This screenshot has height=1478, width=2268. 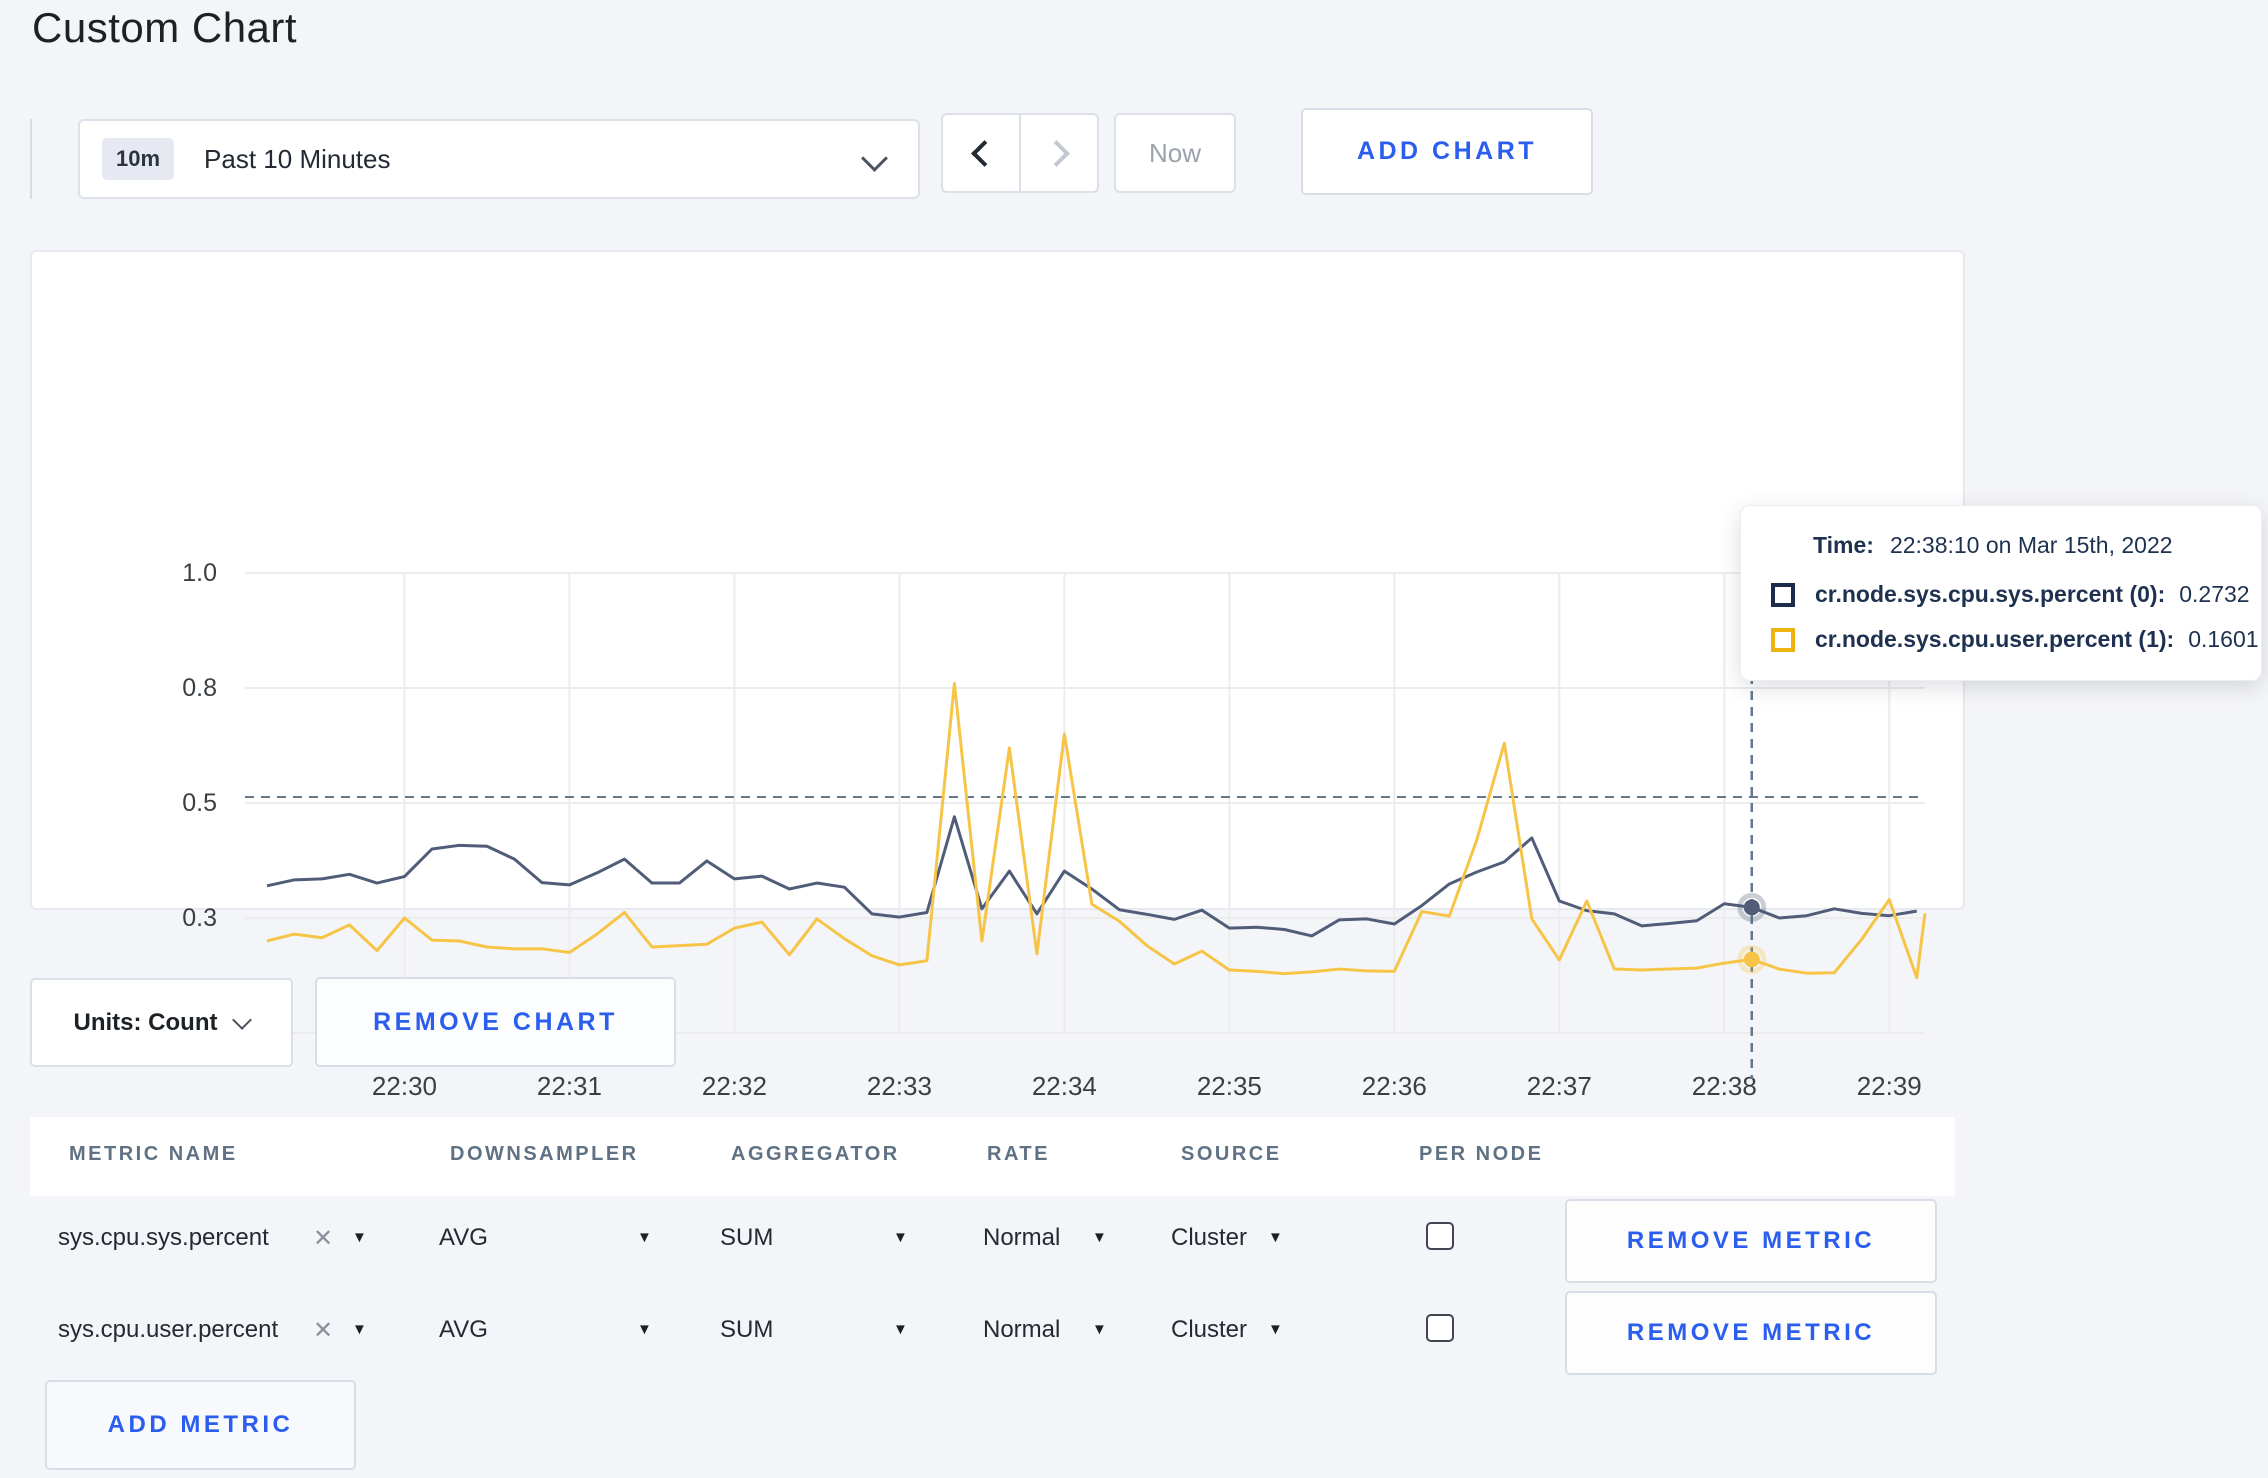 What do you see at coordinates (1175, 153) in the screenshot?
I see `now-button: Now` at bounding box center [1175, 153].